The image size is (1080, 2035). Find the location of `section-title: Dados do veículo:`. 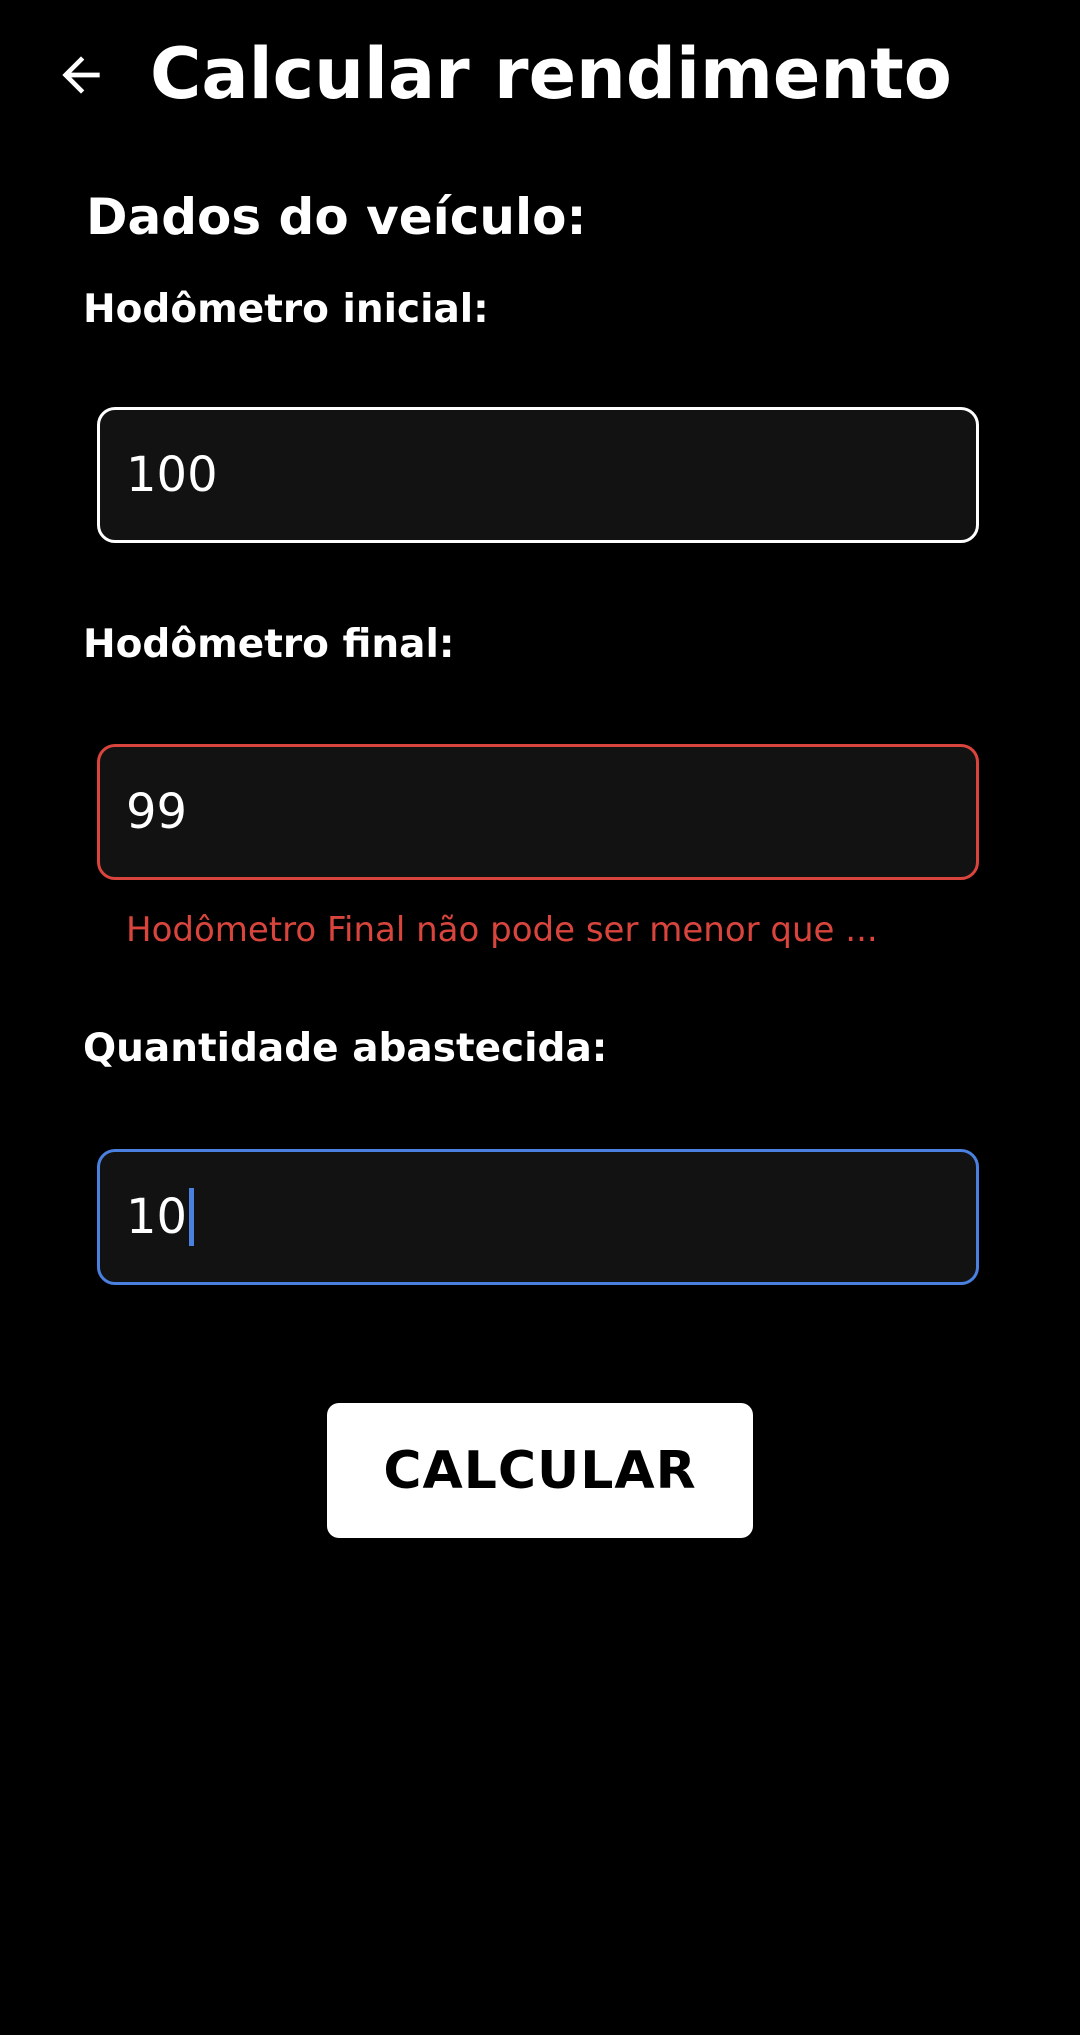

section-title: Dados do veículo: is located at coordinates (336, 217).